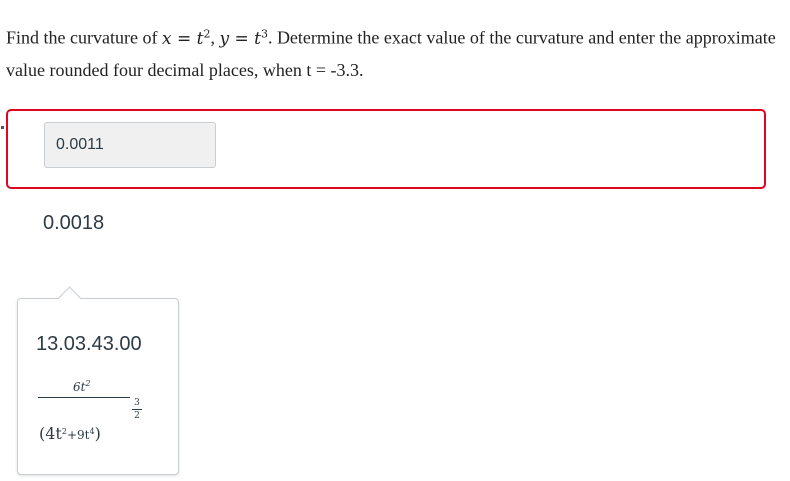  What do you see at coordinates (70, 433) in the screenshot?
I see `formula-denominator: (4t2+9t4)` at bounding box center [70, 433].